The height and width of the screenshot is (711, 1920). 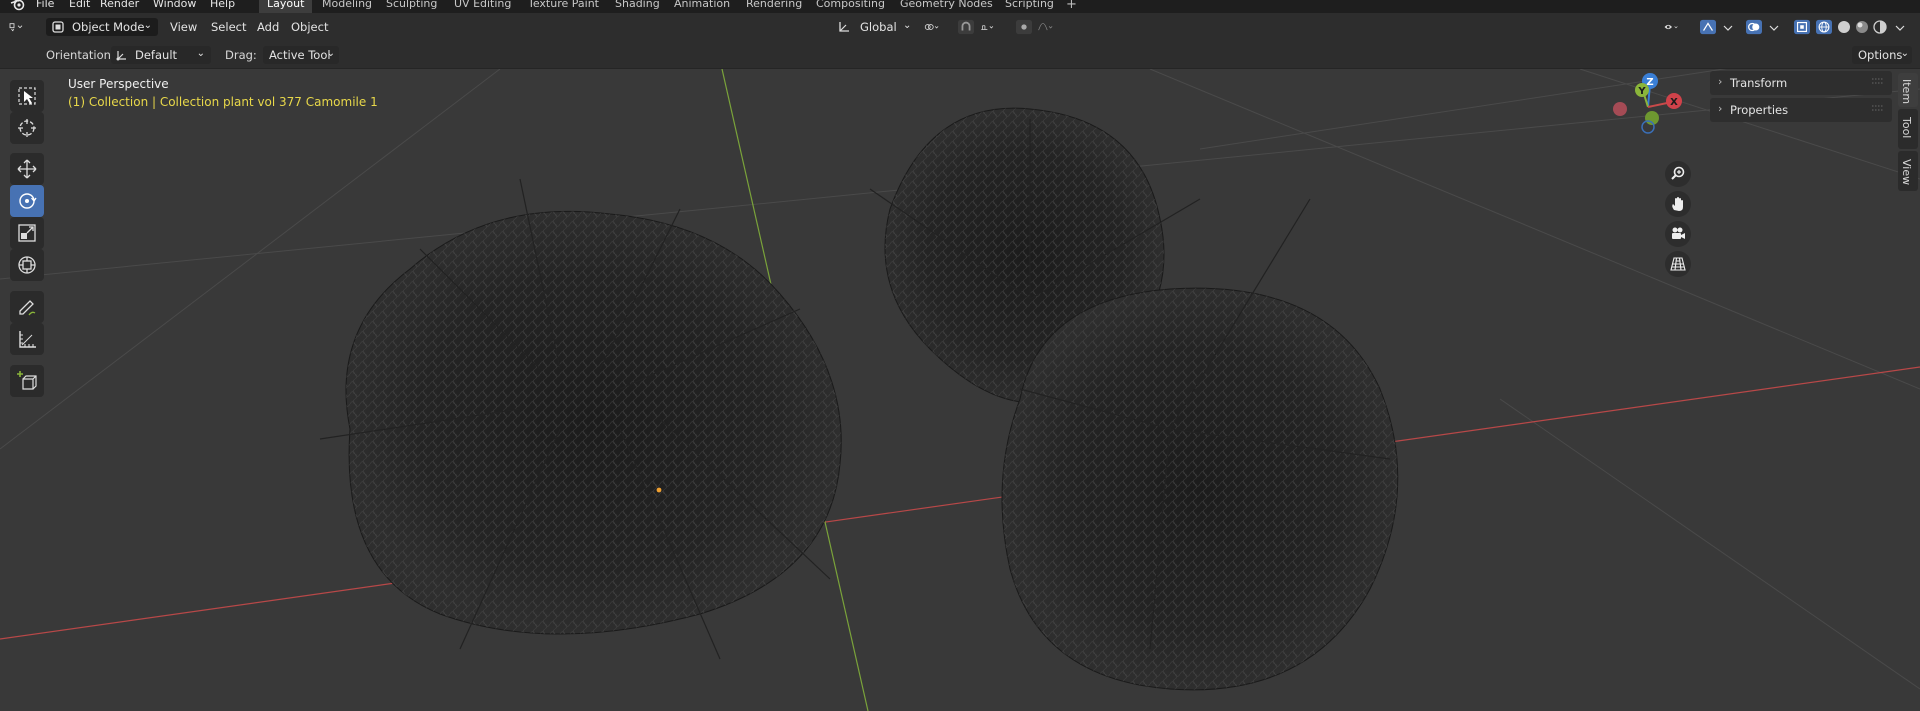 What do you see at coordinates (774, 6) in the screenshot?
I see `tab-rendering: Rendering` at bounding box center [774, 6].